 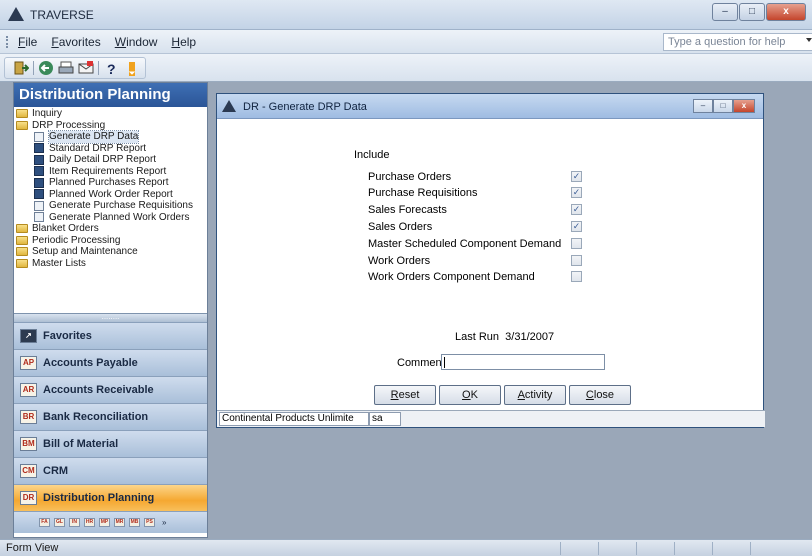 What do you see at coordinates (28, 336) in the screenshot?
I see `favorites-arrow-icon: ↗` at bounding box center [28, 336].